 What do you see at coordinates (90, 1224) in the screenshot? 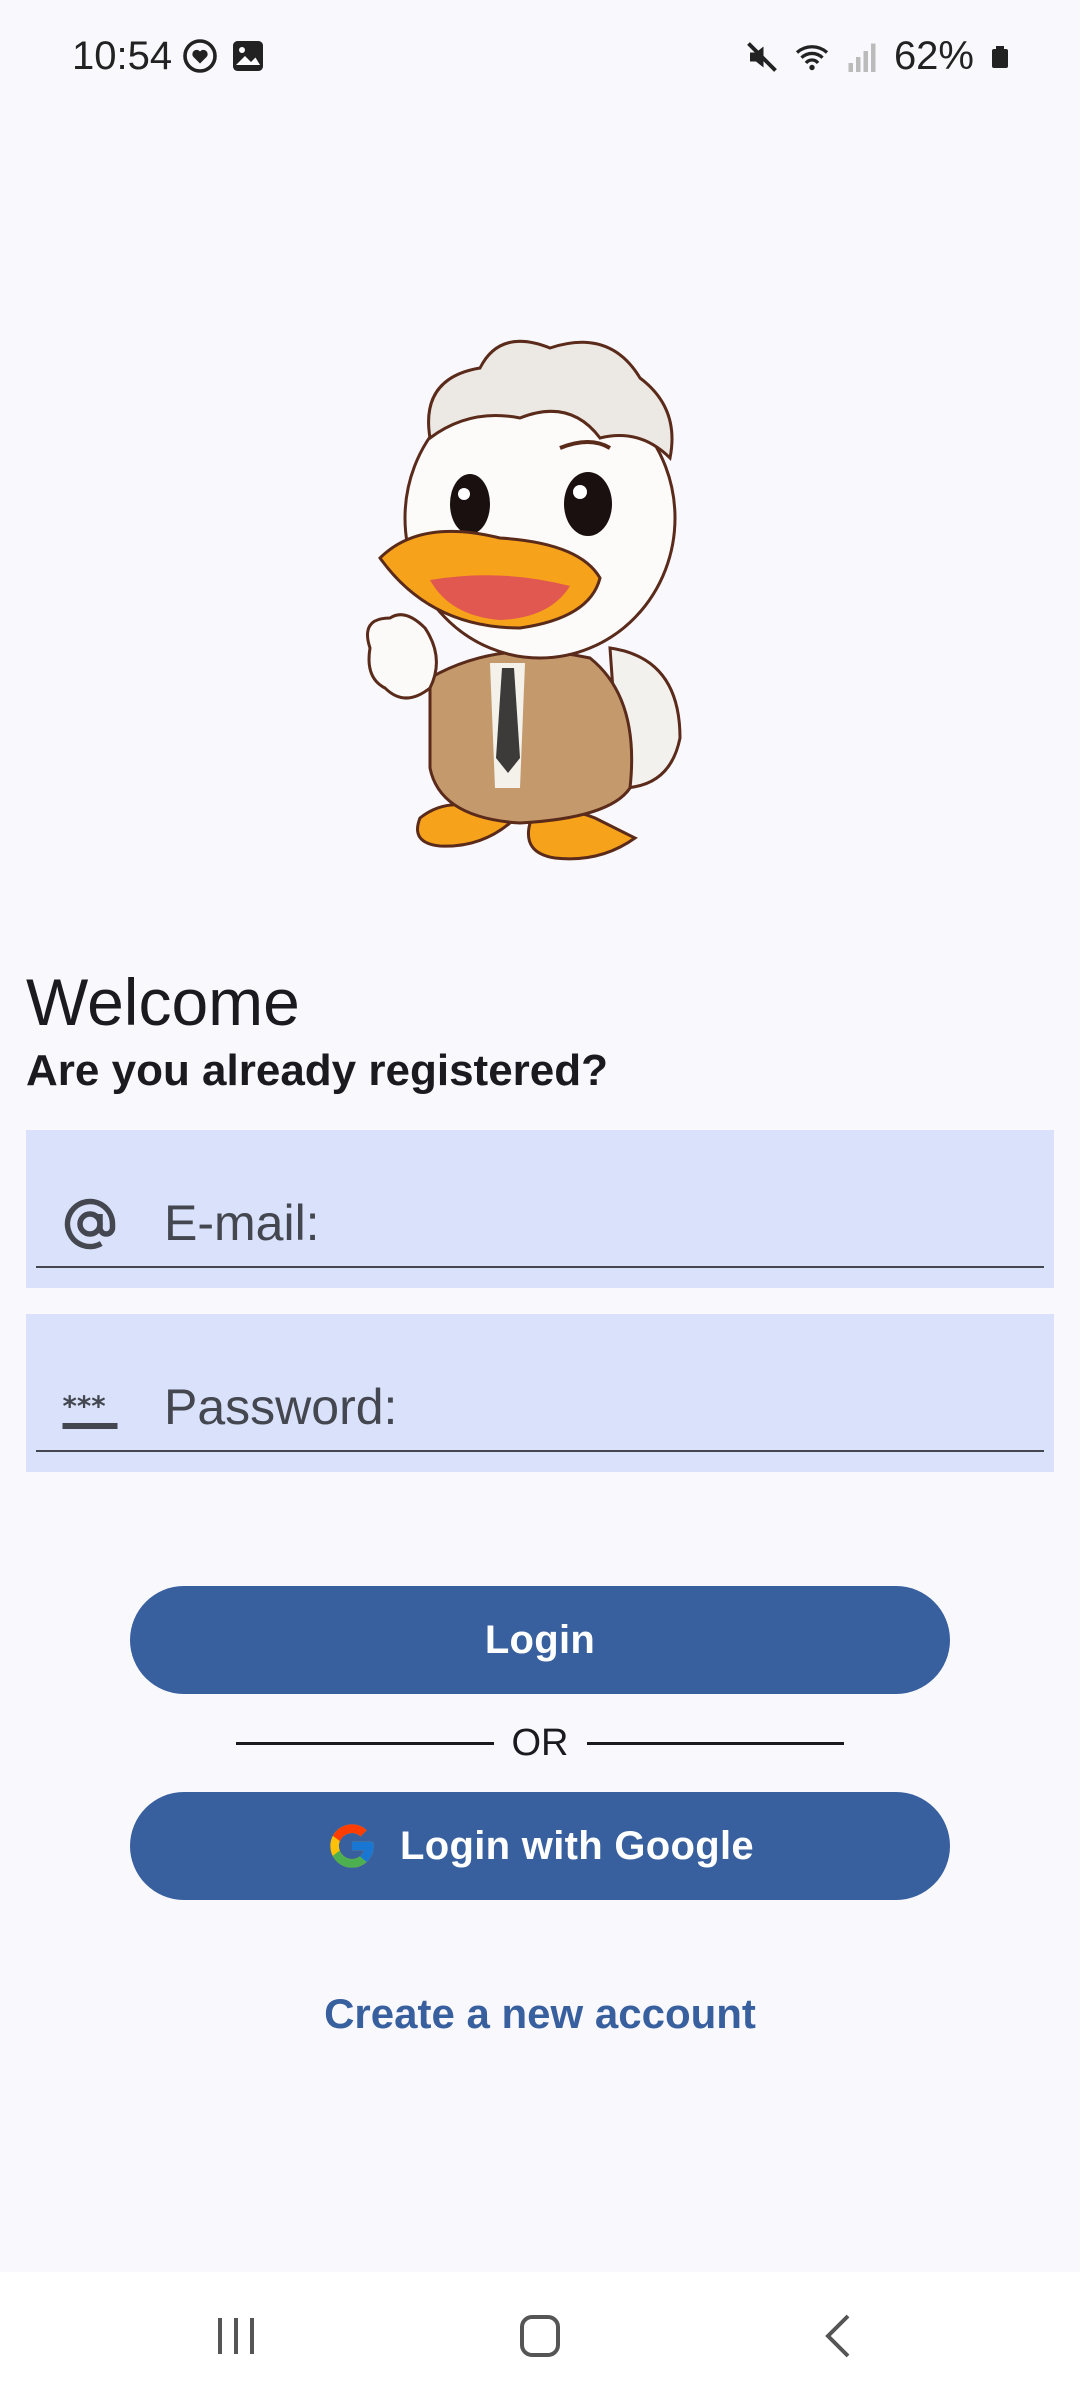
I see `at-icon` at bounding box center [90, 1224].